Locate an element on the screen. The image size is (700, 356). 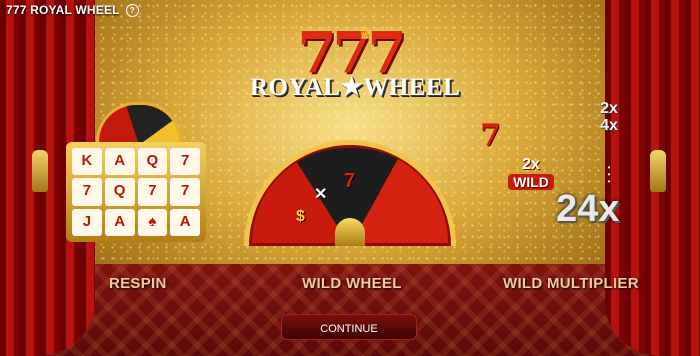
wild-multiplier-badge: 2x WILD is located at coordinates (531, 179).